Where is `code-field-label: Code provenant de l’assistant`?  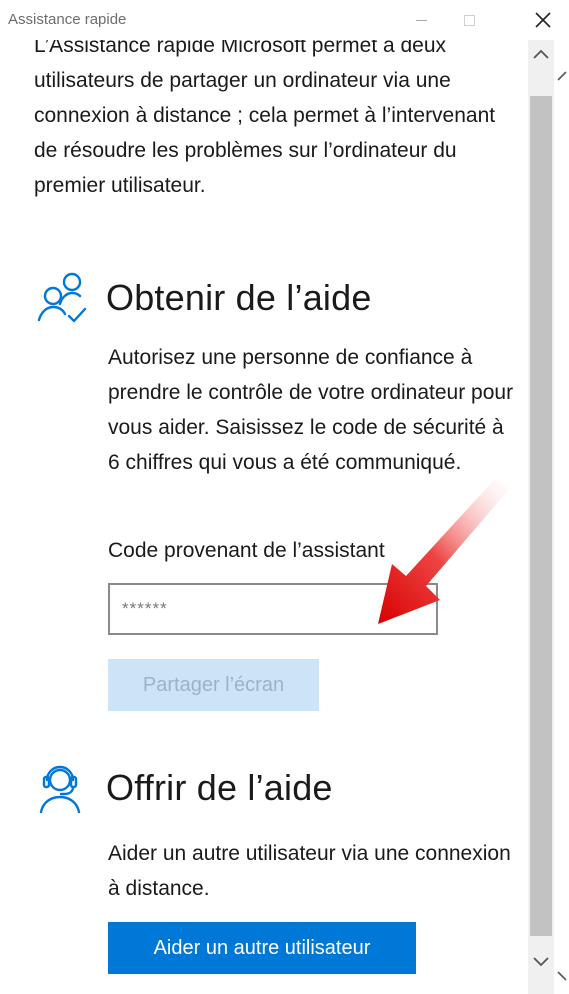 code-field-label: Code provenant de l’assistant is located at coordinates (246, 550).